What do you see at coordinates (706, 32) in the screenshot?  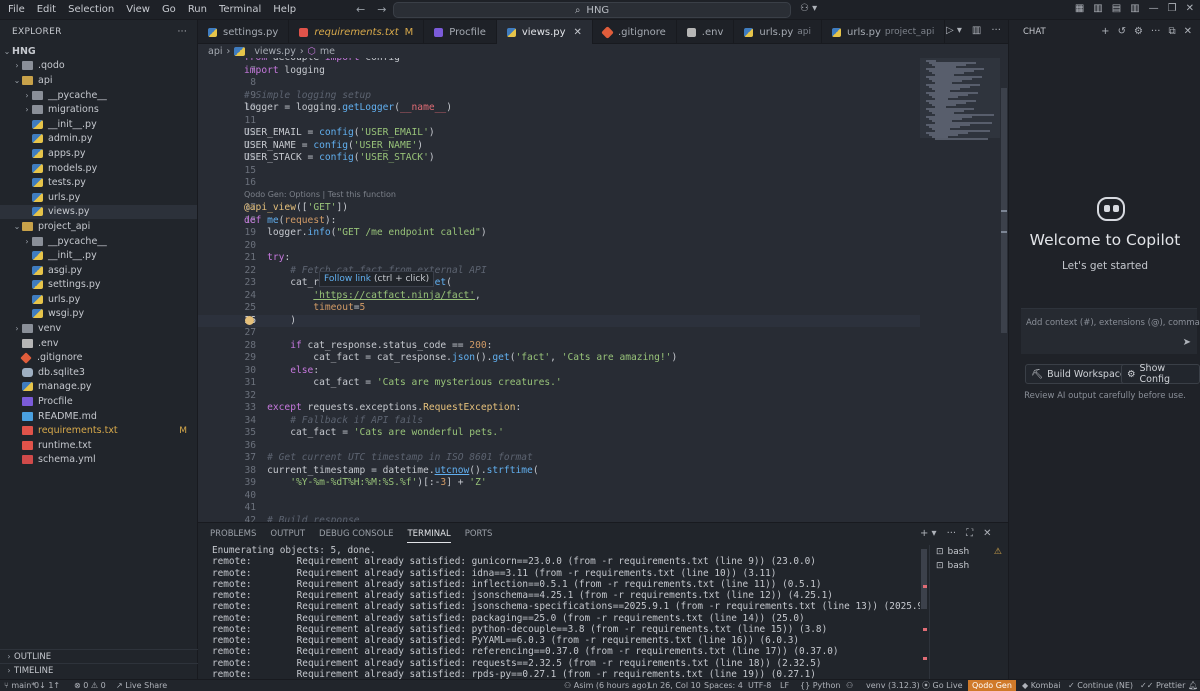 I see `editor-tab: .env` at bounding box center [706, 32].